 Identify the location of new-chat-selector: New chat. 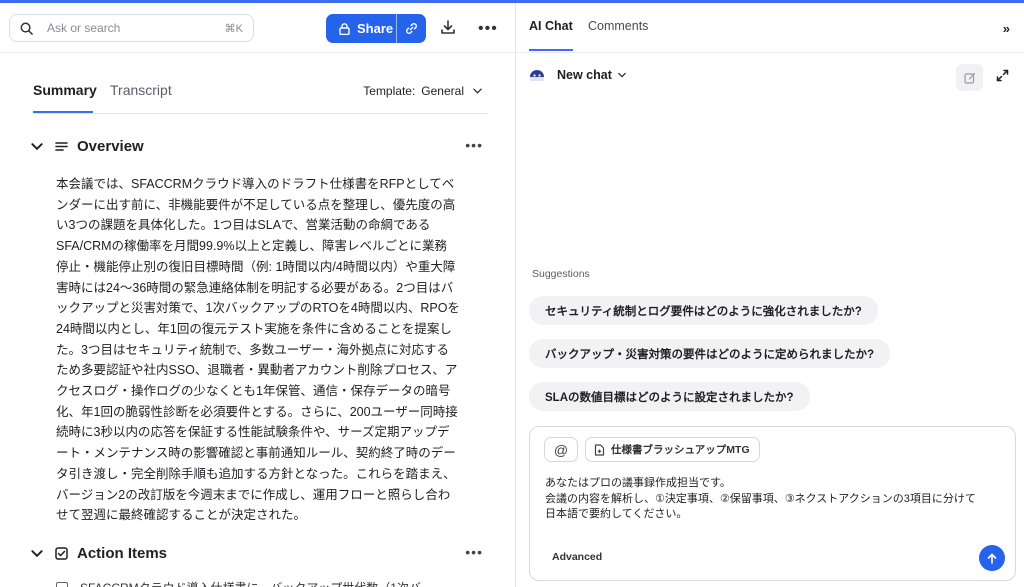
(577, 75).